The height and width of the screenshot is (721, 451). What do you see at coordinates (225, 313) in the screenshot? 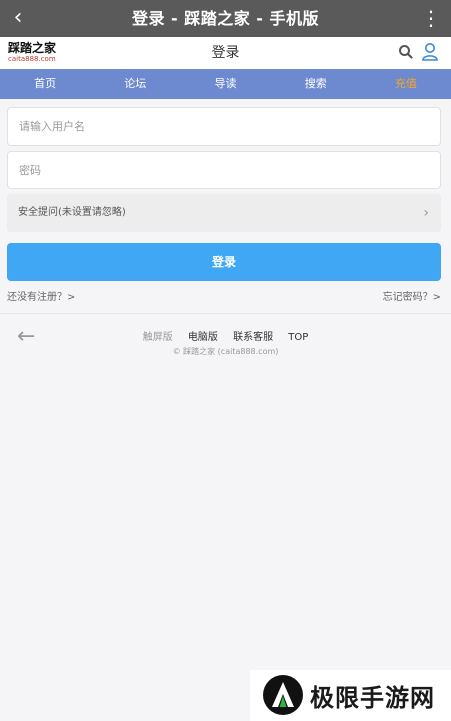
I see `footer-divider` at bounding box center [225, 313].